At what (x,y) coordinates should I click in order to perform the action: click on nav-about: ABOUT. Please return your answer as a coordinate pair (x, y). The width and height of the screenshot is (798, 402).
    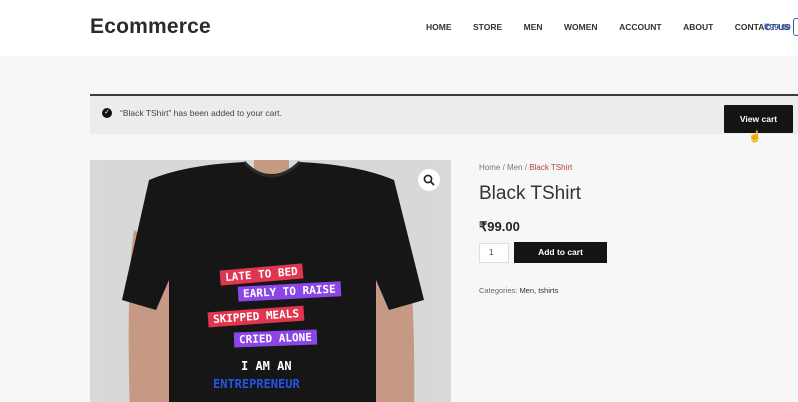
    Looking at the image, I should click on (698, 27).